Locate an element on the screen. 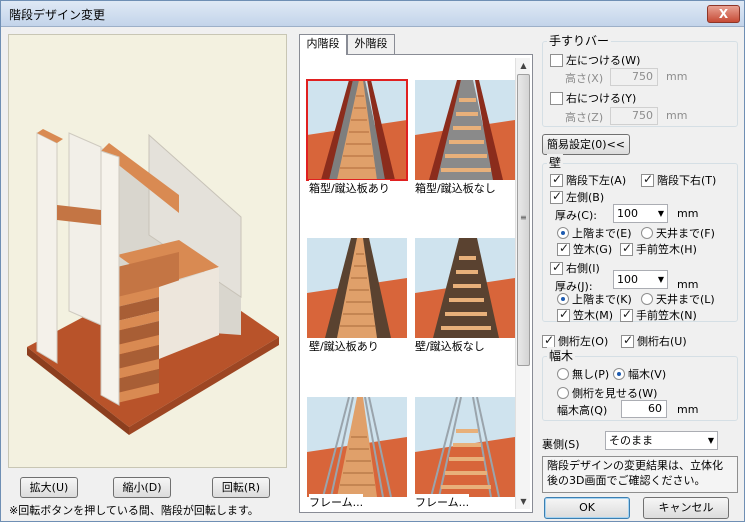  baseboard-height-label: 幅木高(Q) is located at coordinates (582, 410).